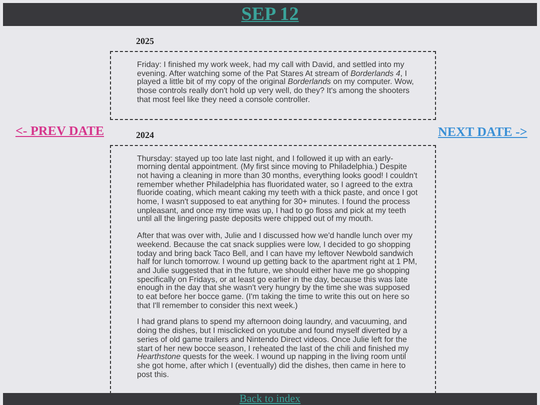 The width and height of the screenshot is (540, 405). Describe the element at coordinates (277, 271) in the screenshot. I see `entry-paragraph: After that was over with, Julie and I discussed how we'd handle lunch over my weekend. Because the cat snack supplies were low, I decided to go shopping today and bring back Taco Bell, and I can have my leftover Newbold sandwich half for lunch tomorrow. I wound up getting back to the apartment right at 1 PM, and Julie suggested that in the future, we should either have me go shopping specifically on Fridays, or at least go earlier in the day, because this was late enough in the day that she wasn't very hungry by the time she was supposed to eat before her bocce game. (I'm taking the time to write this out on here so that I'll remember to consider this next week.)` at that location.